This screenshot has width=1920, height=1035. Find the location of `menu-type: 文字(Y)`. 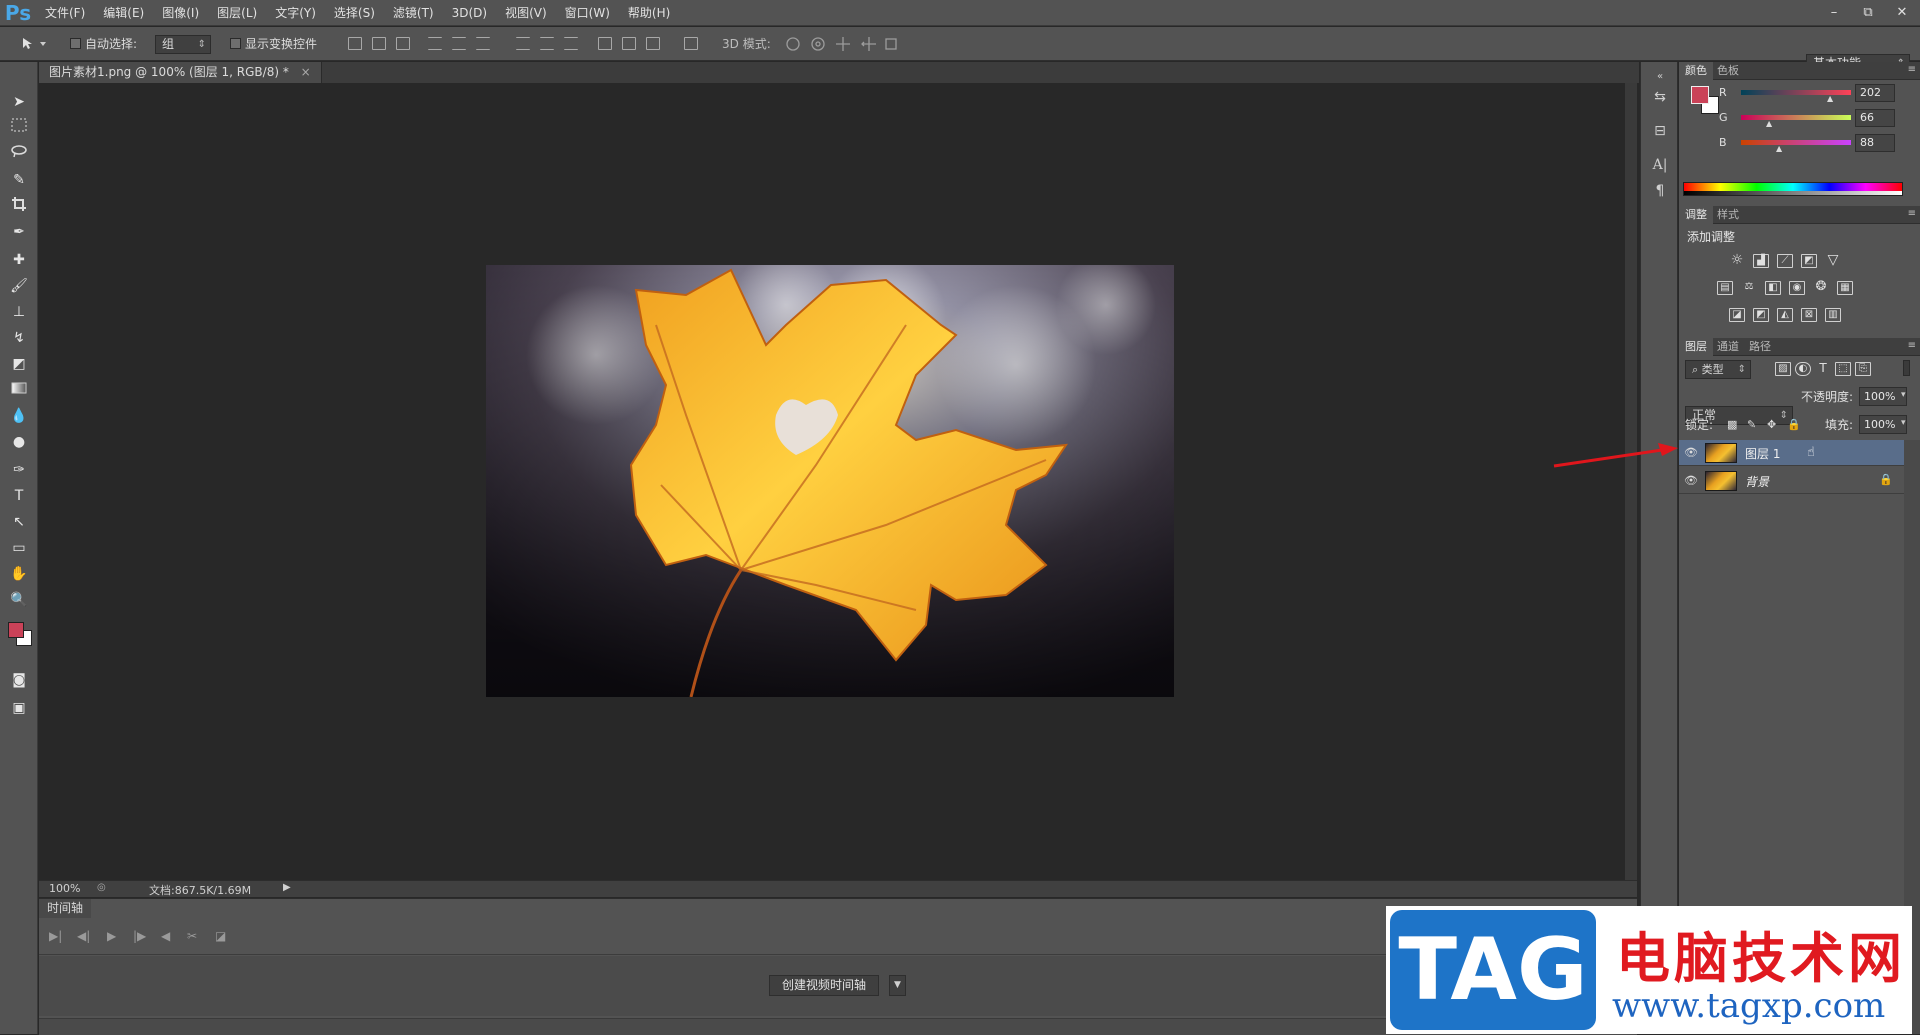

menu-type: 文字(Y) is located at coordinates (295, 13).